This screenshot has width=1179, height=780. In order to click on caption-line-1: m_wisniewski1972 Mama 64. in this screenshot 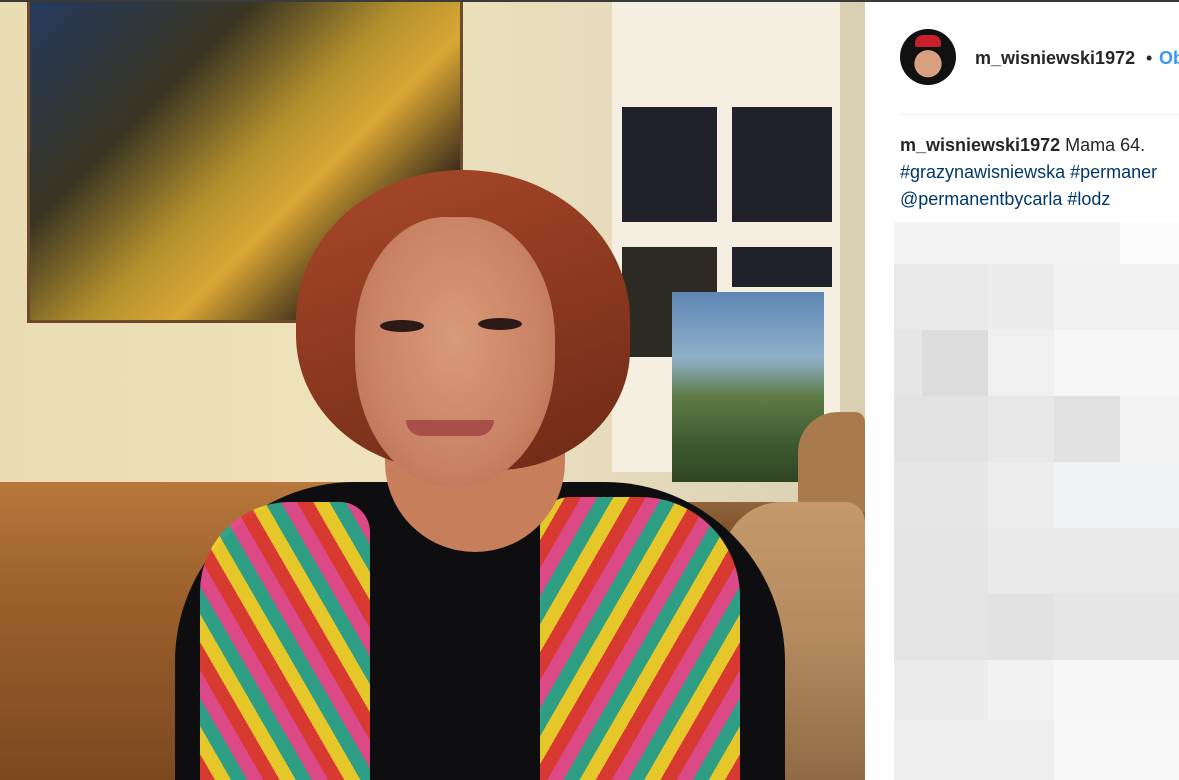, I will do `click(1039, 145)`.